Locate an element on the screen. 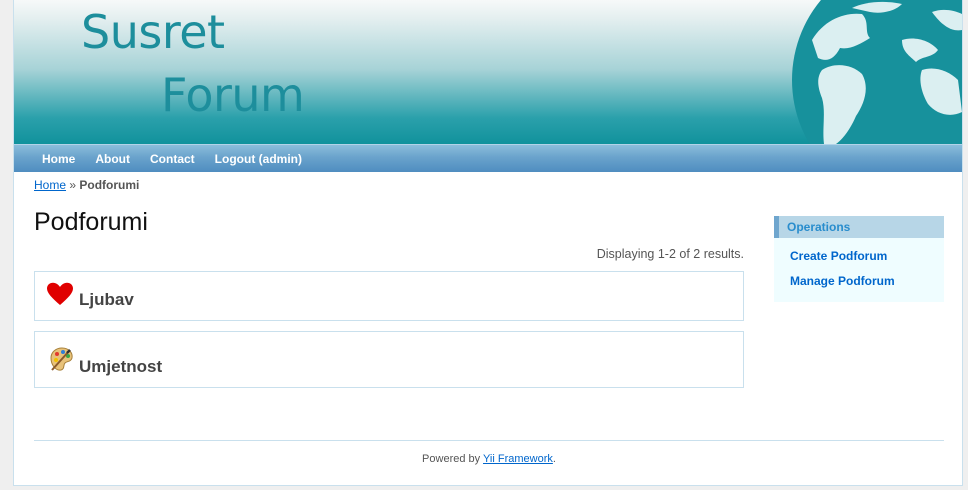 The height and width of the screenshot is (490, 968). footer-prefix: Powered by is located at coordinates (452, 459).